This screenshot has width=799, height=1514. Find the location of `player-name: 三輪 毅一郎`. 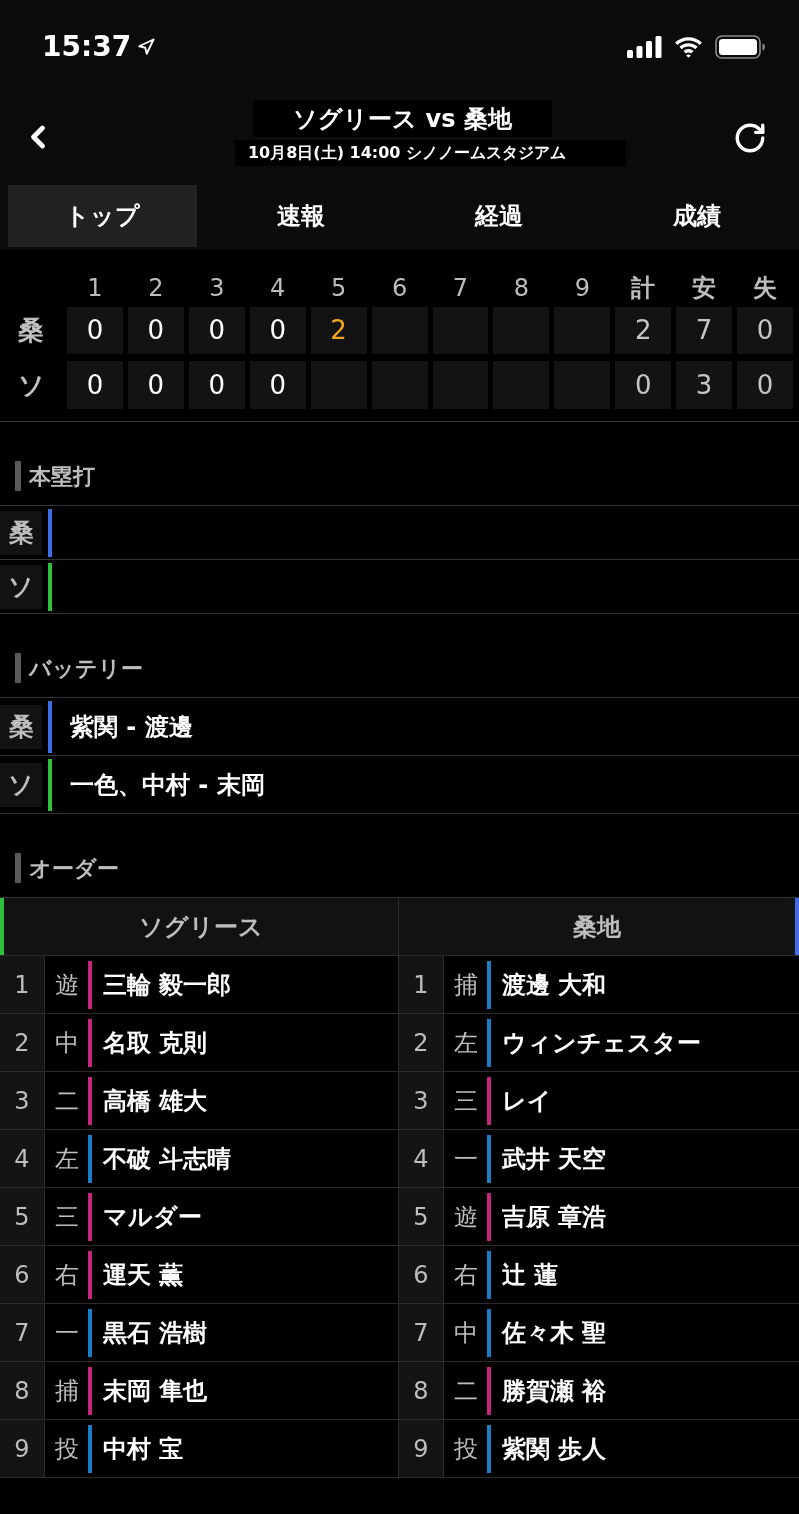

player-name: 三輪 毅一郎 is located at coordinates (167, 985).